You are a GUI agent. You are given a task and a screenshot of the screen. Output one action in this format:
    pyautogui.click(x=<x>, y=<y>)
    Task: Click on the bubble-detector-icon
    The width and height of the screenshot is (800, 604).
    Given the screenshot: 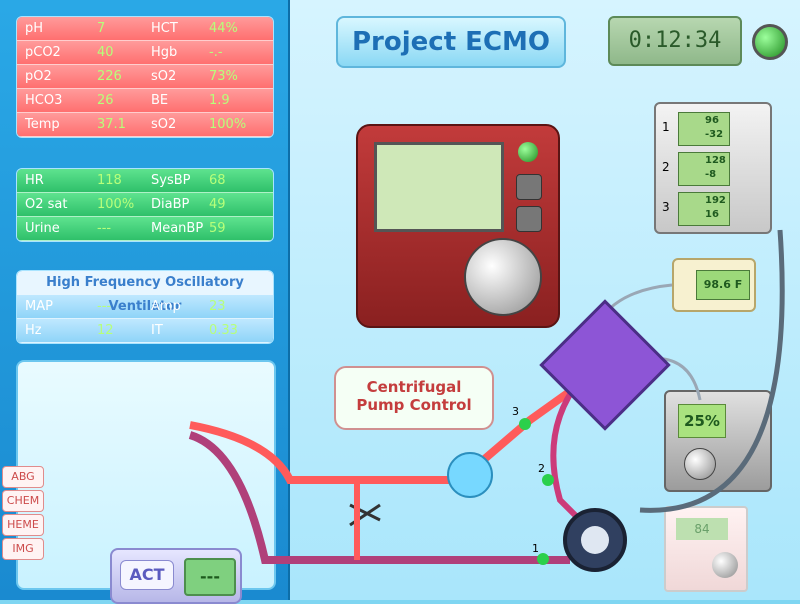 What is the action you would take?
    pyautogui.click(x=470, y=475)
    